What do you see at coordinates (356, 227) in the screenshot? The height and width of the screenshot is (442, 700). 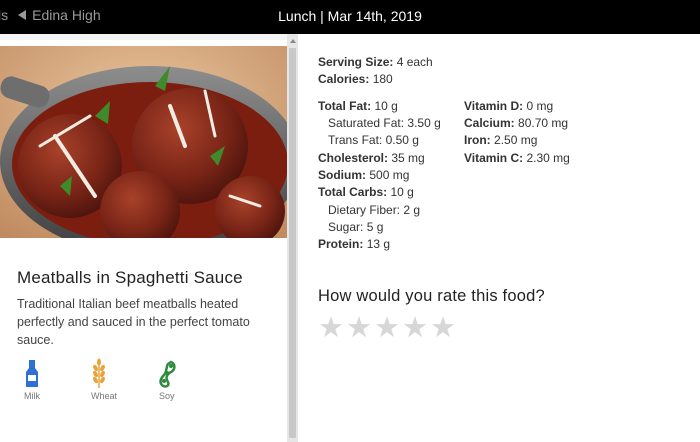 I see `sugar: Sugar: 5 g` at bounding box center [356, 227].